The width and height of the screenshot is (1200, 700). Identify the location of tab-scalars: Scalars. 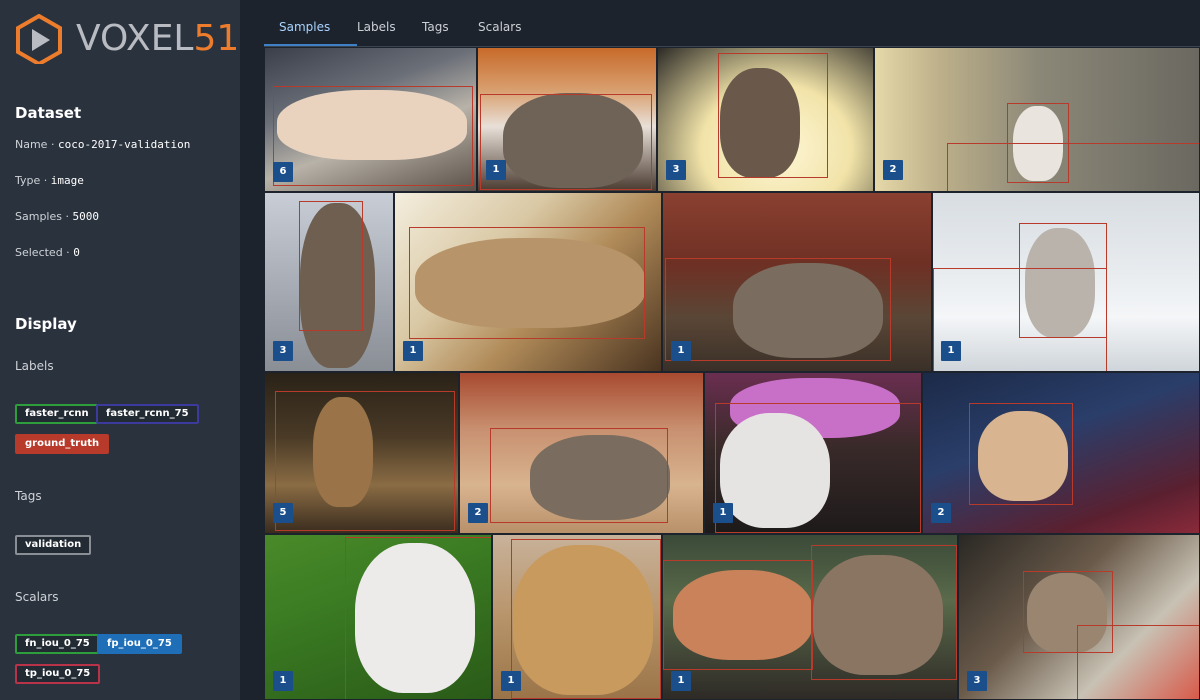
(499, 27).